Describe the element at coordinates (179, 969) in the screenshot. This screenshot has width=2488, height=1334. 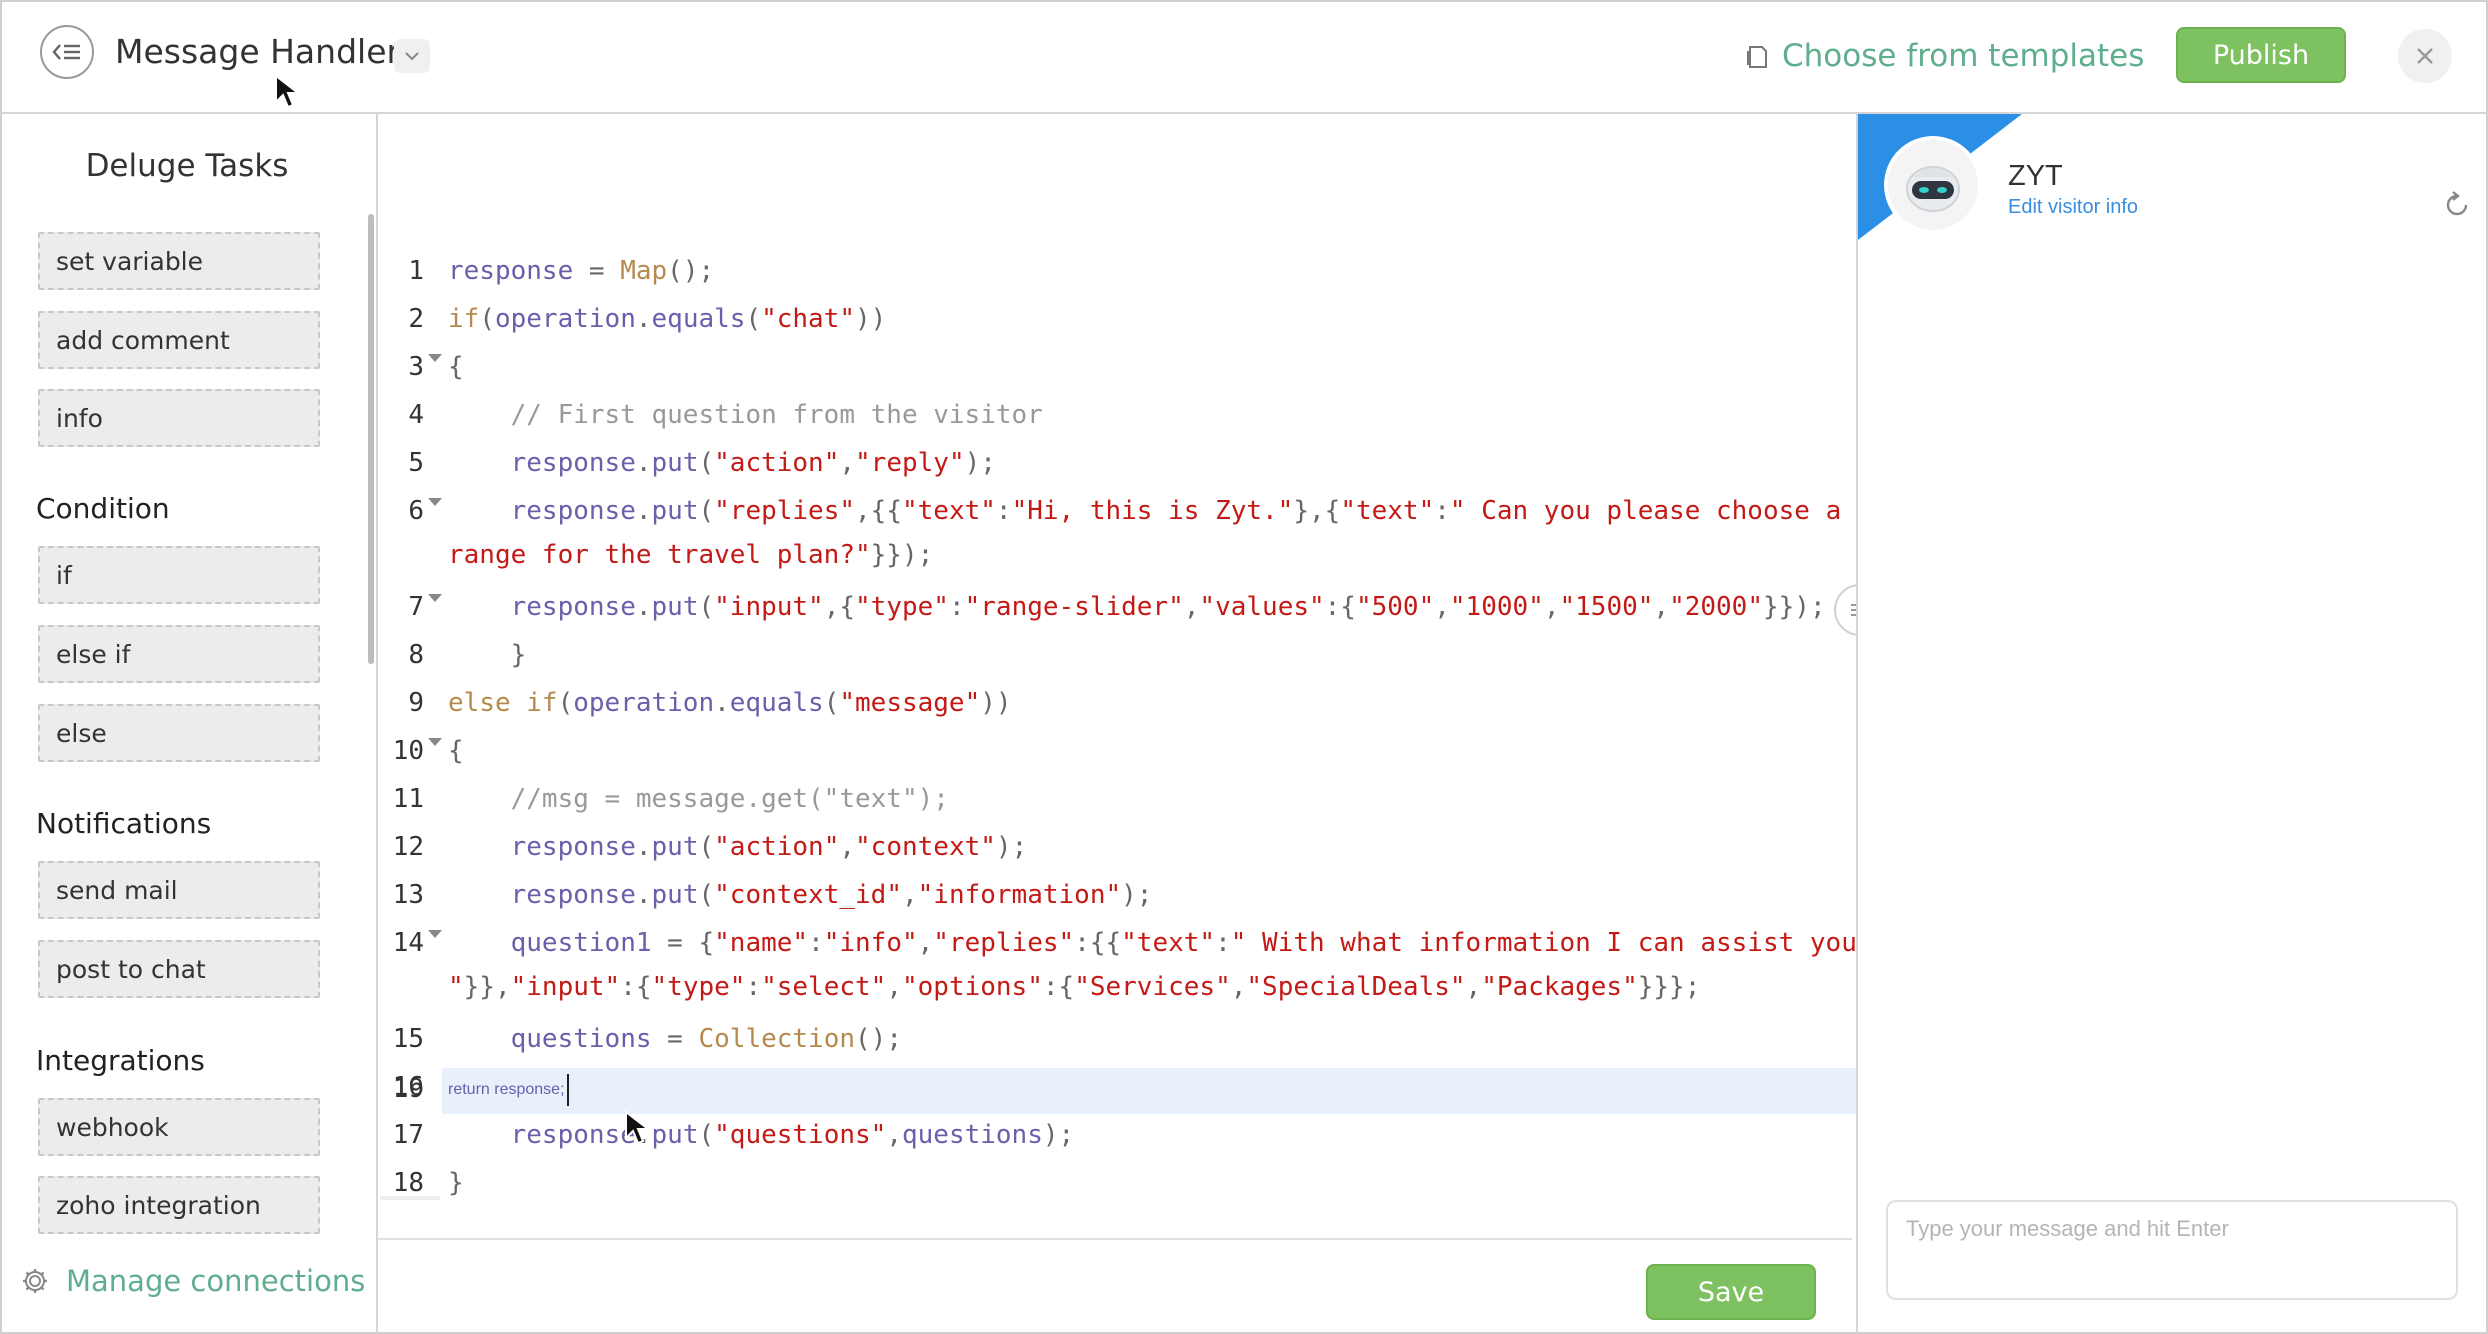
I see `task-post-to-chat: post to chat` at that location.